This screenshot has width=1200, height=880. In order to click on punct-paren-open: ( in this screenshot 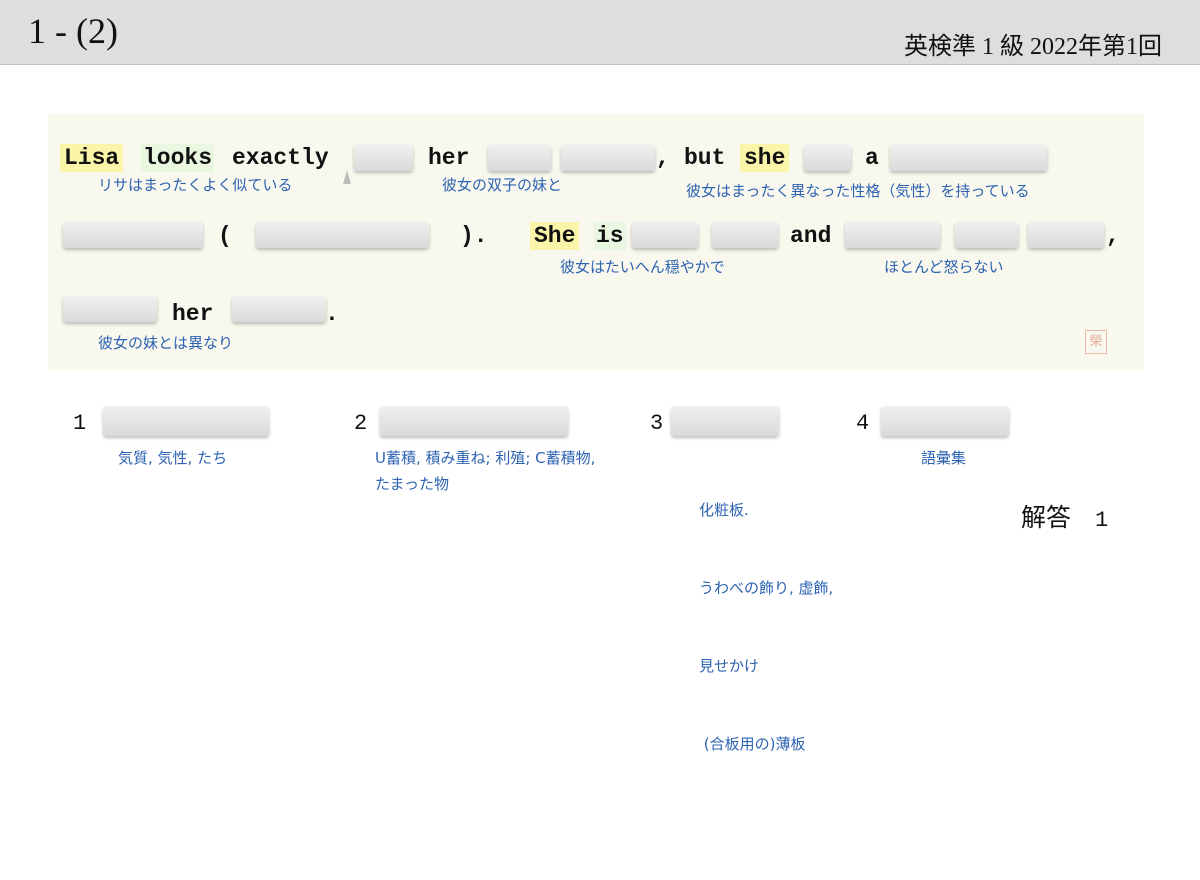, I will do `click(225, 236)`.